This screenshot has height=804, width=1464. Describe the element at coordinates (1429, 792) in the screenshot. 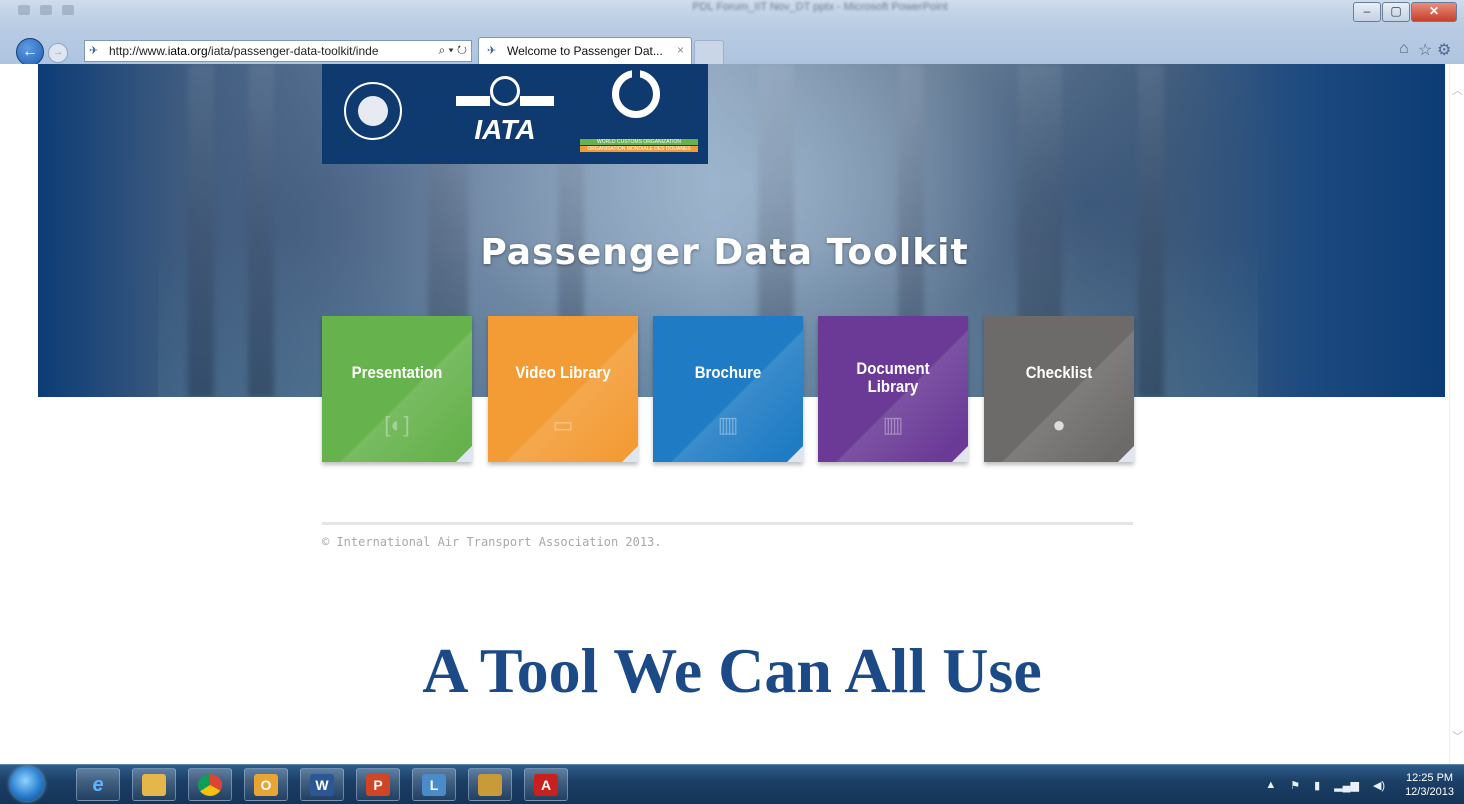

I see `clock-date: 12/3/2013` at that location.